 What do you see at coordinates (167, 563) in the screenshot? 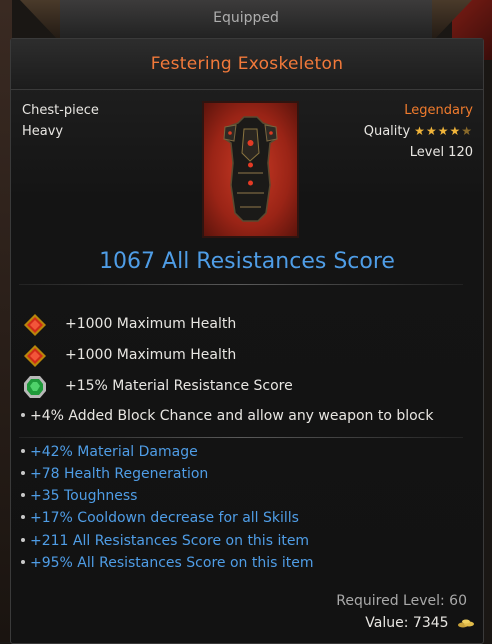
I see `affix-line: +95% All Resistances Score on this item` at bounding box center [167, 563].